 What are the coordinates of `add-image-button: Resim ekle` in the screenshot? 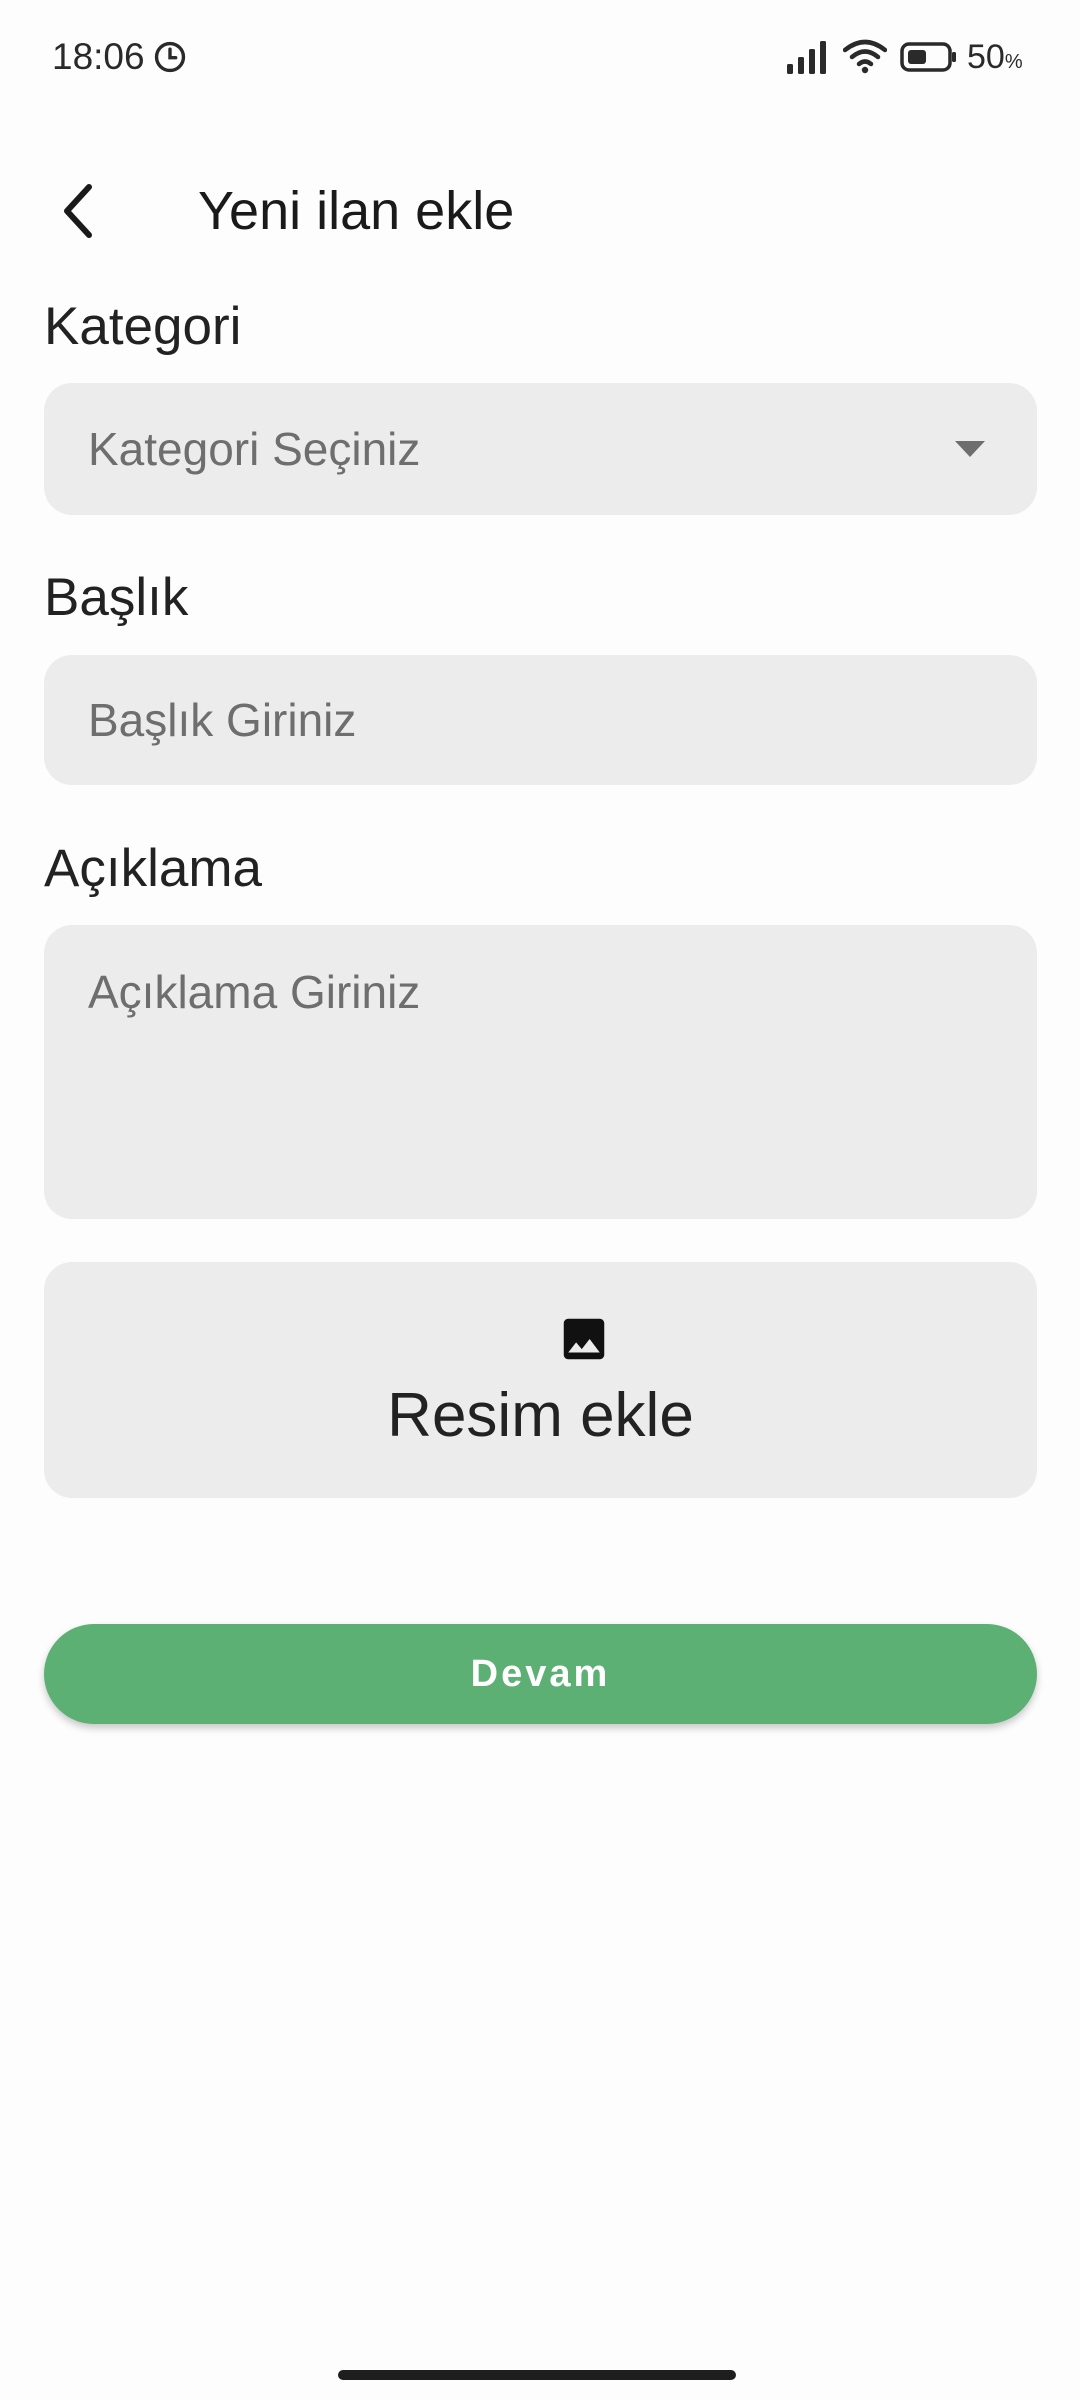 It's located at (540, 1380).